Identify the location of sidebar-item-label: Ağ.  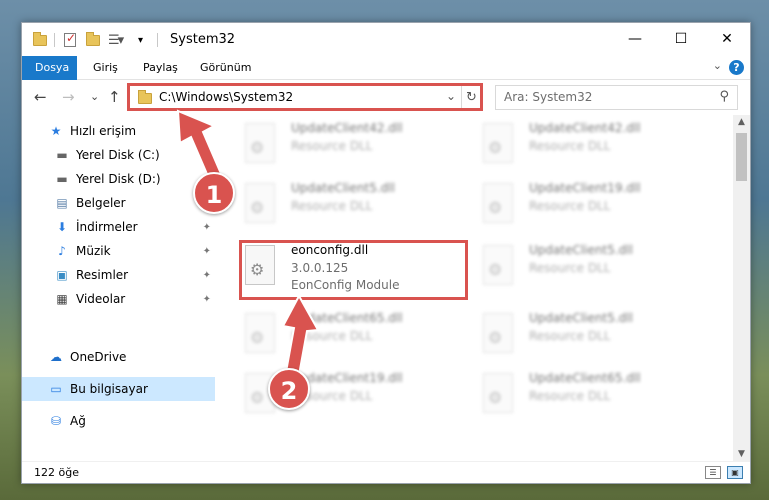
(78, 421).